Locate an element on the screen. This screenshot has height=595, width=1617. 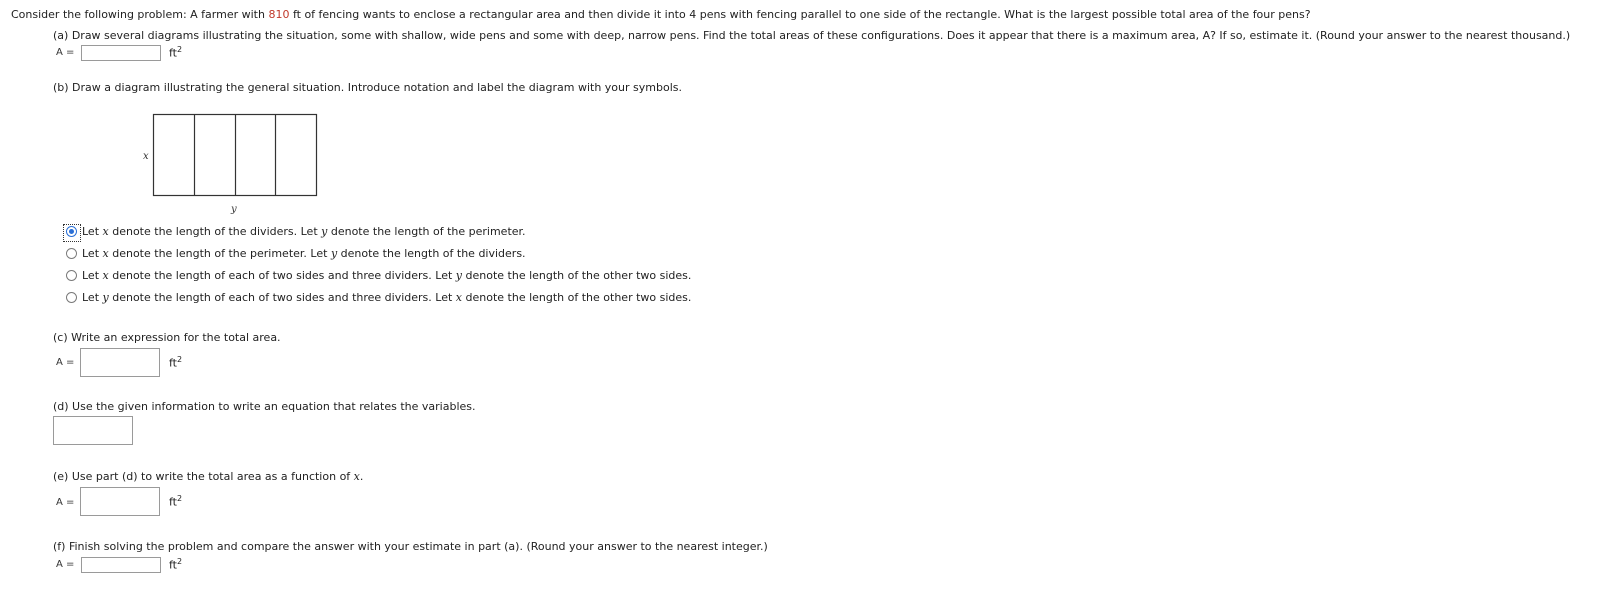
part-c-unit-base: ft is located at coordinates (173, 363).